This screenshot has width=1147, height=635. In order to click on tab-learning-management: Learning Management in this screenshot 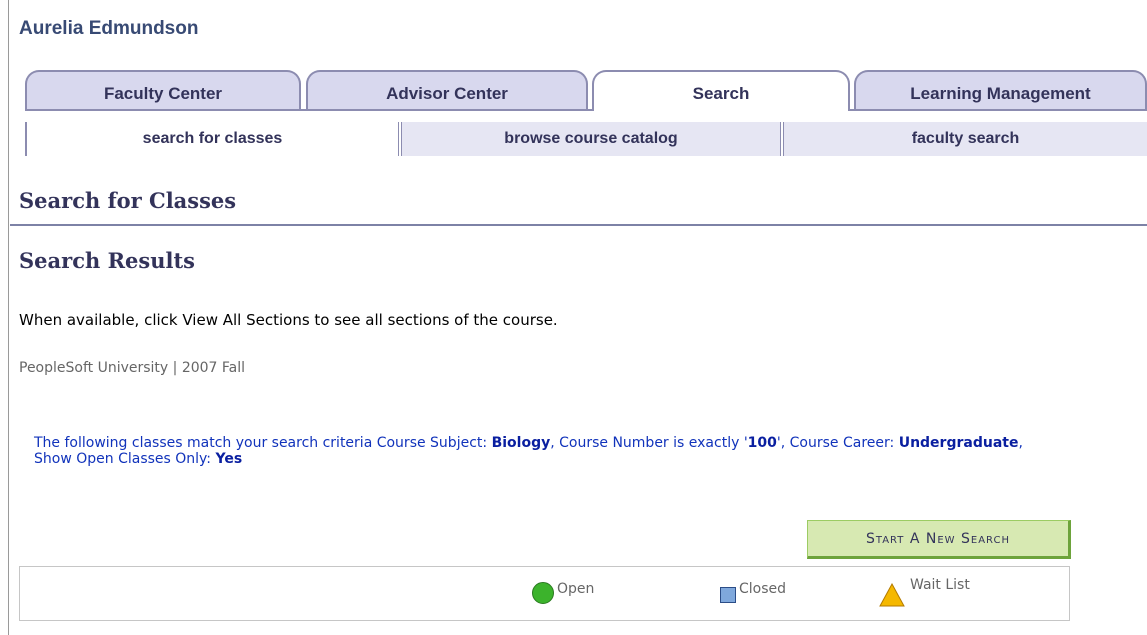, I will do `click(1000, 89)`.